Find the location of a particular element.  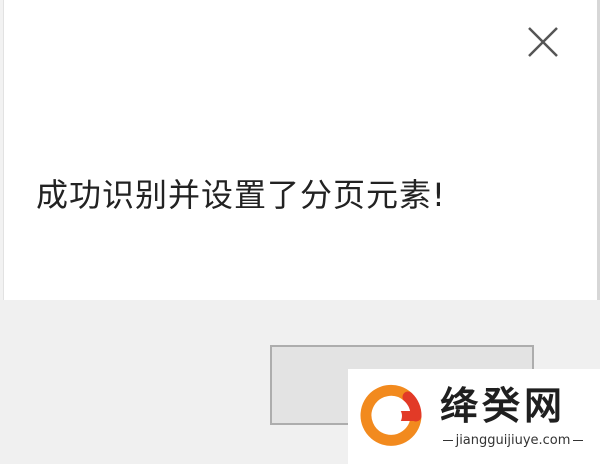

watermark-overlay: 绛癸网 jiangguijiuye.com is located at coordinates (474, 416).